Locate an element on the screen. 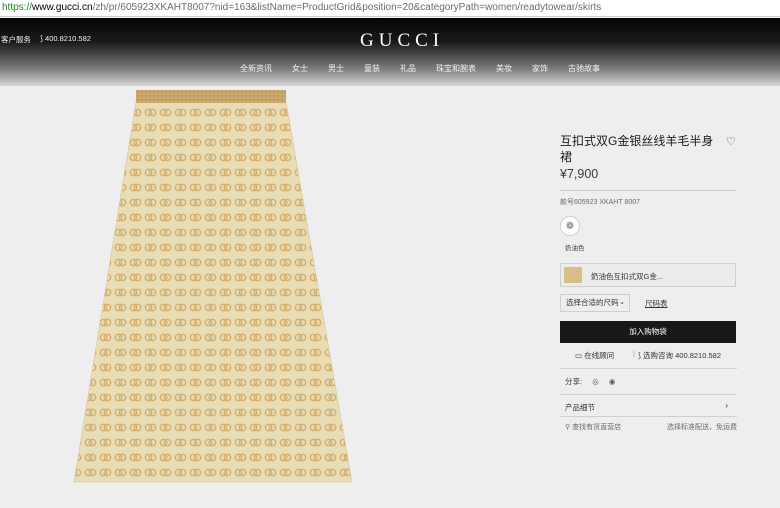 The height and width of the screenshot is (508, 780). chat-icon: ▭ is located at coordinates (579, 355).